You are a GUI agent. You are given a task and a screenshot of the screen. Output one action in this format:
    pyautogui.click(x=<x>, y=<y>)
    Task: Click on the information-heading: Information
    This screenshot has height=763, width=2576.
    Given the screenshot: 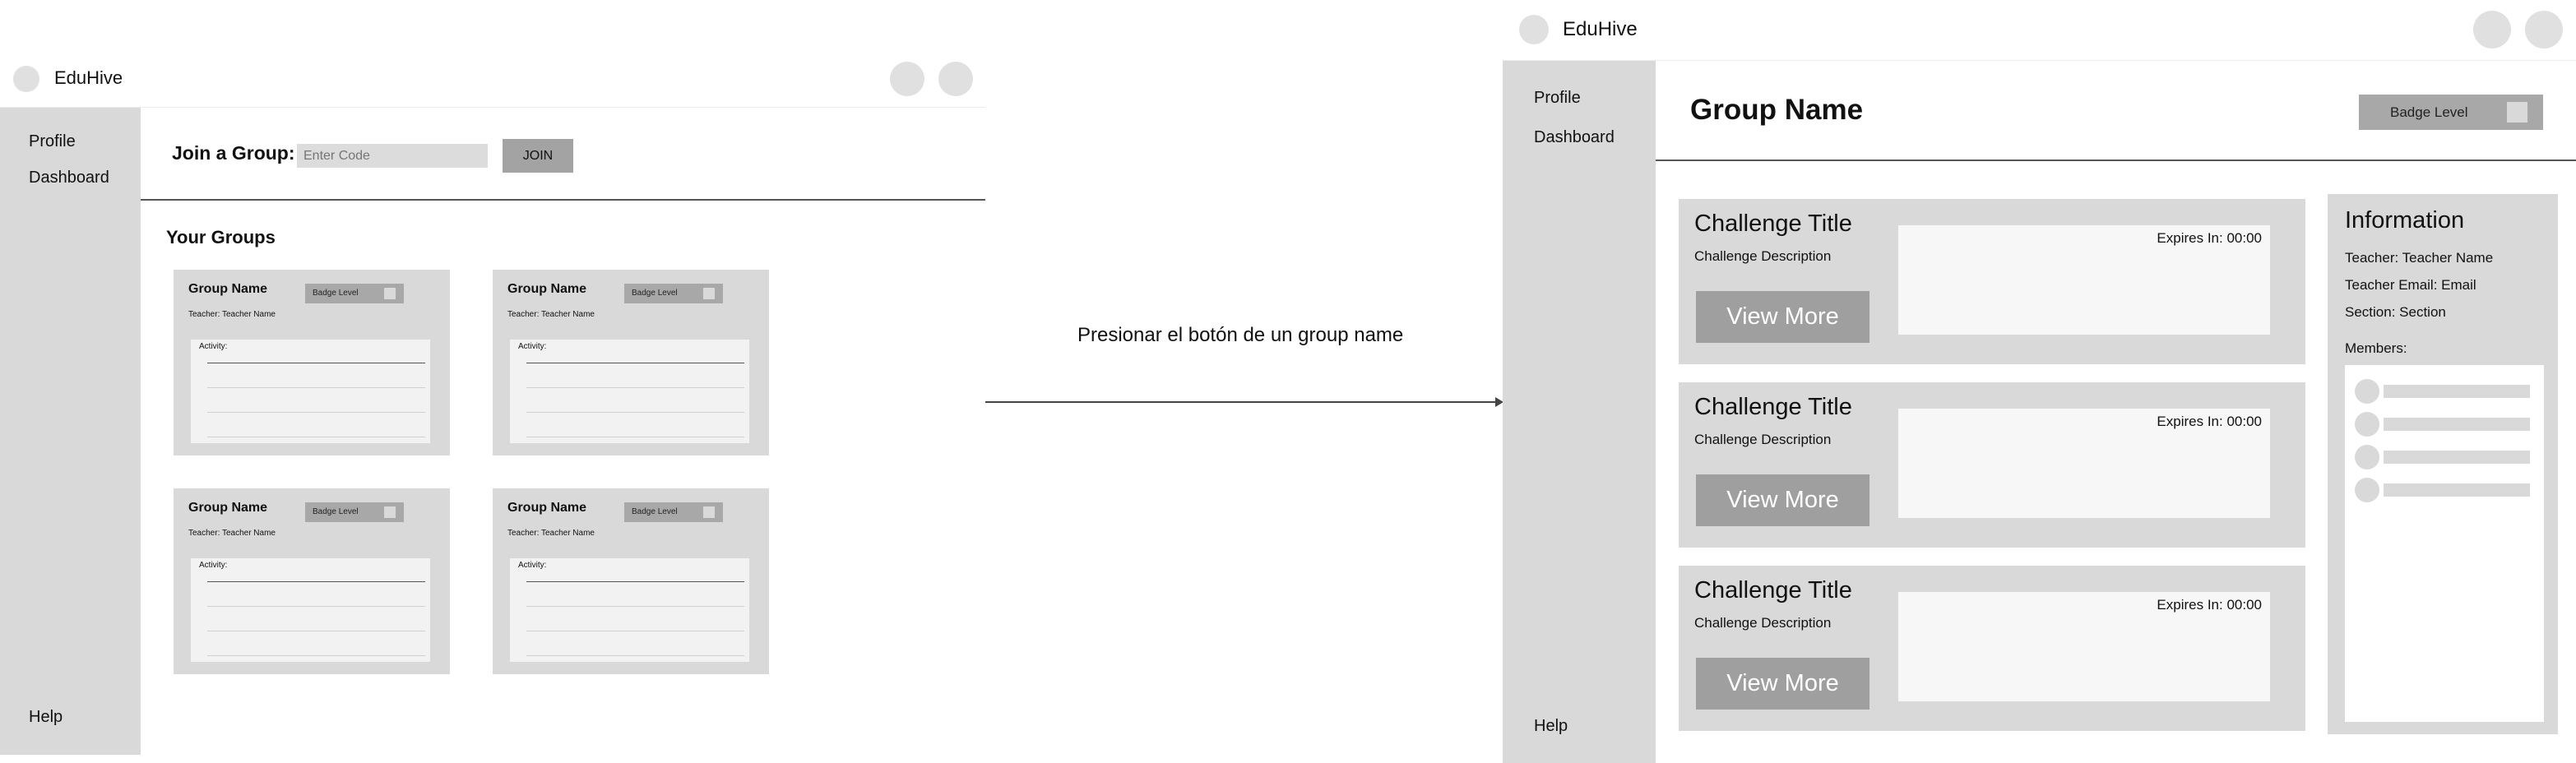 What is the action you would take?
    pyautogui.click(x=2405, y=220)
    